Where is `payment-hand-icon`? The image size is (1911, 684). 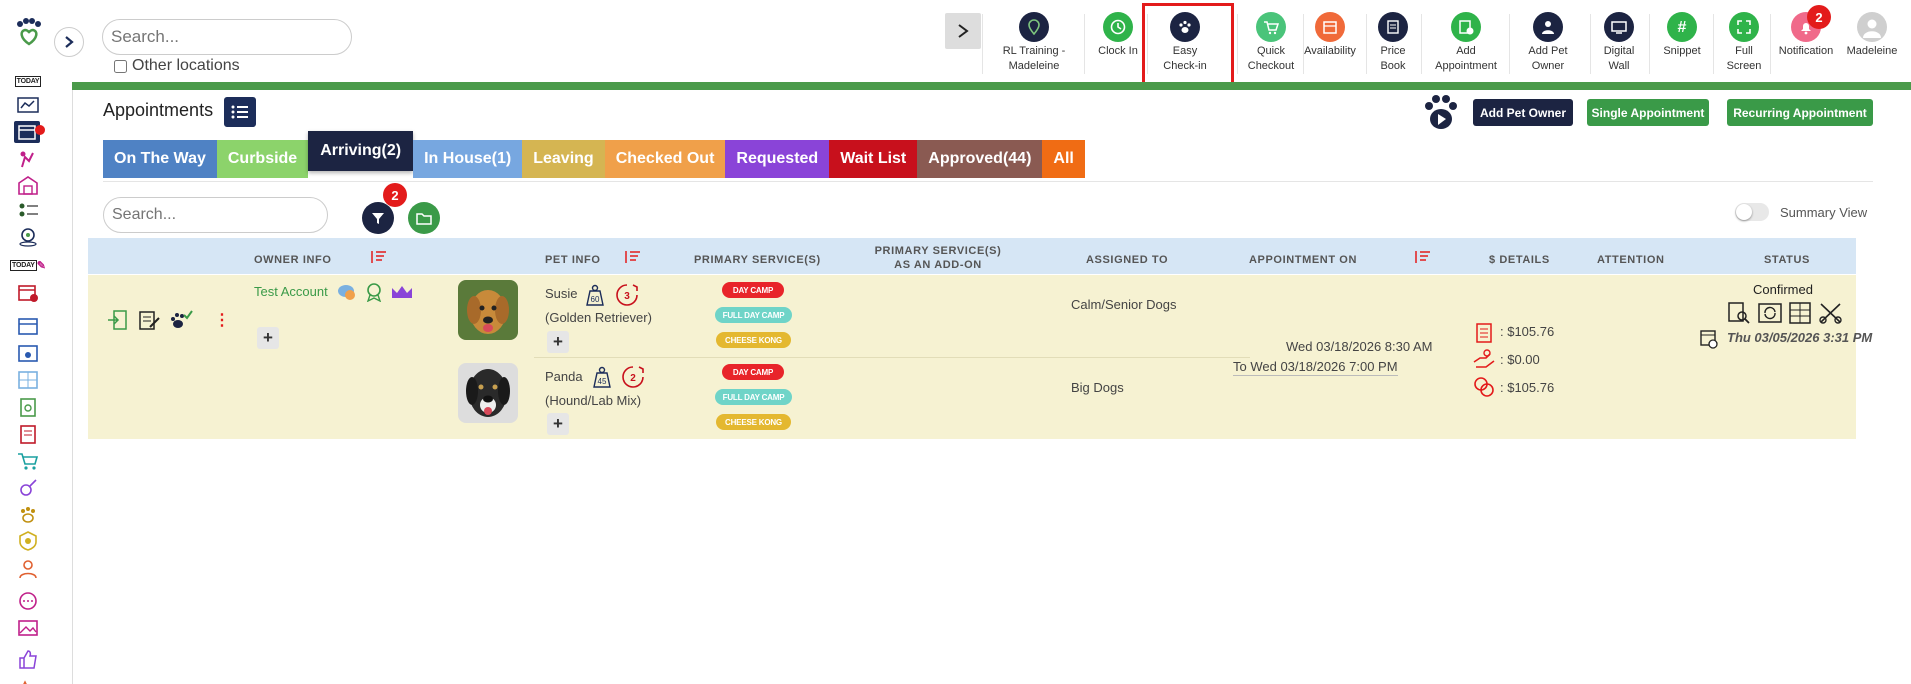 payment-hand-icon is located at coordinates (1484, 361).